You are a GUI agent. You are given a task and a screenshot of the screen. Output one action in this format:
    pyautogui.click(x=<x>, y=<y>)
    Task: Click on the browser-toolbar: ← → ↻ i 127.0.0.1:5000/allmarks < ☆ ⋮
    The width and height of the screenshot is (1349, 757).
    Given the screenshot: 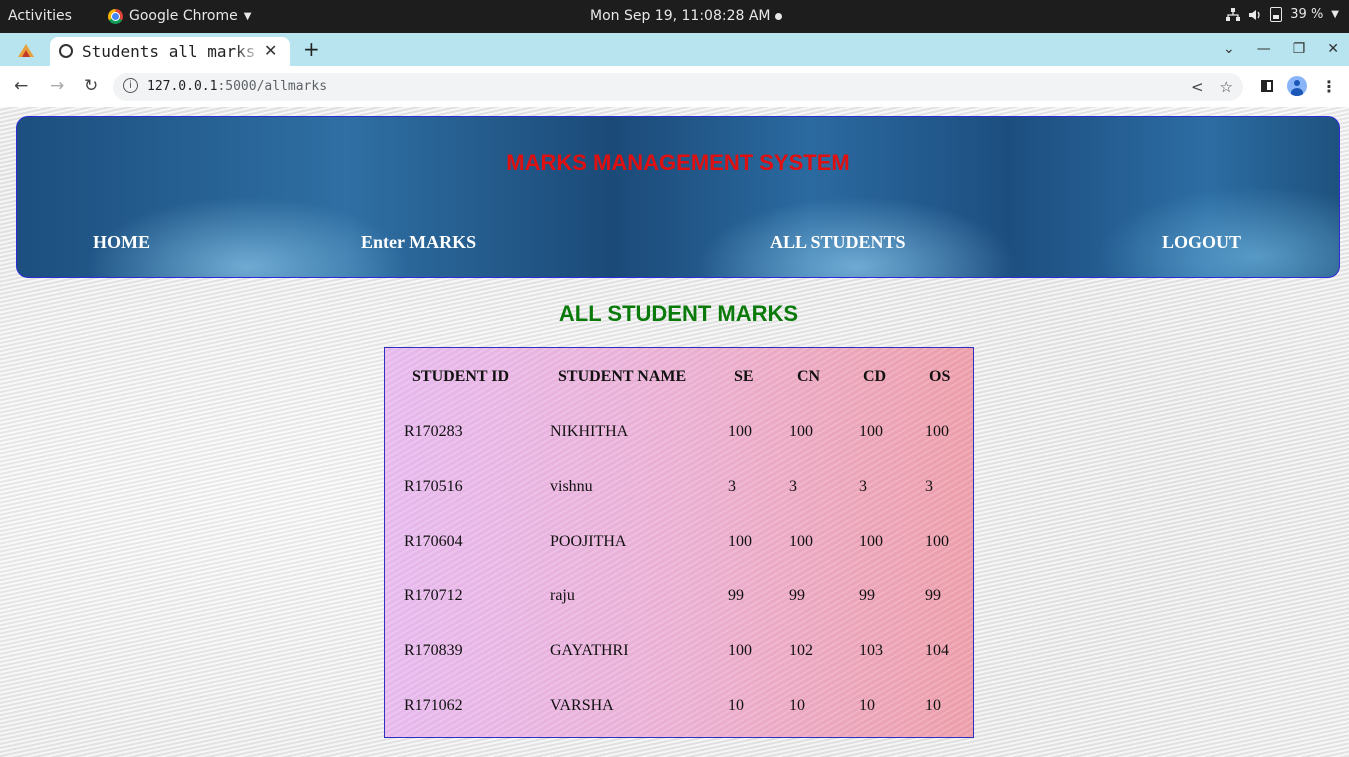 What is the action you would take?
    pyautogui.click(x=674, y=87)
    